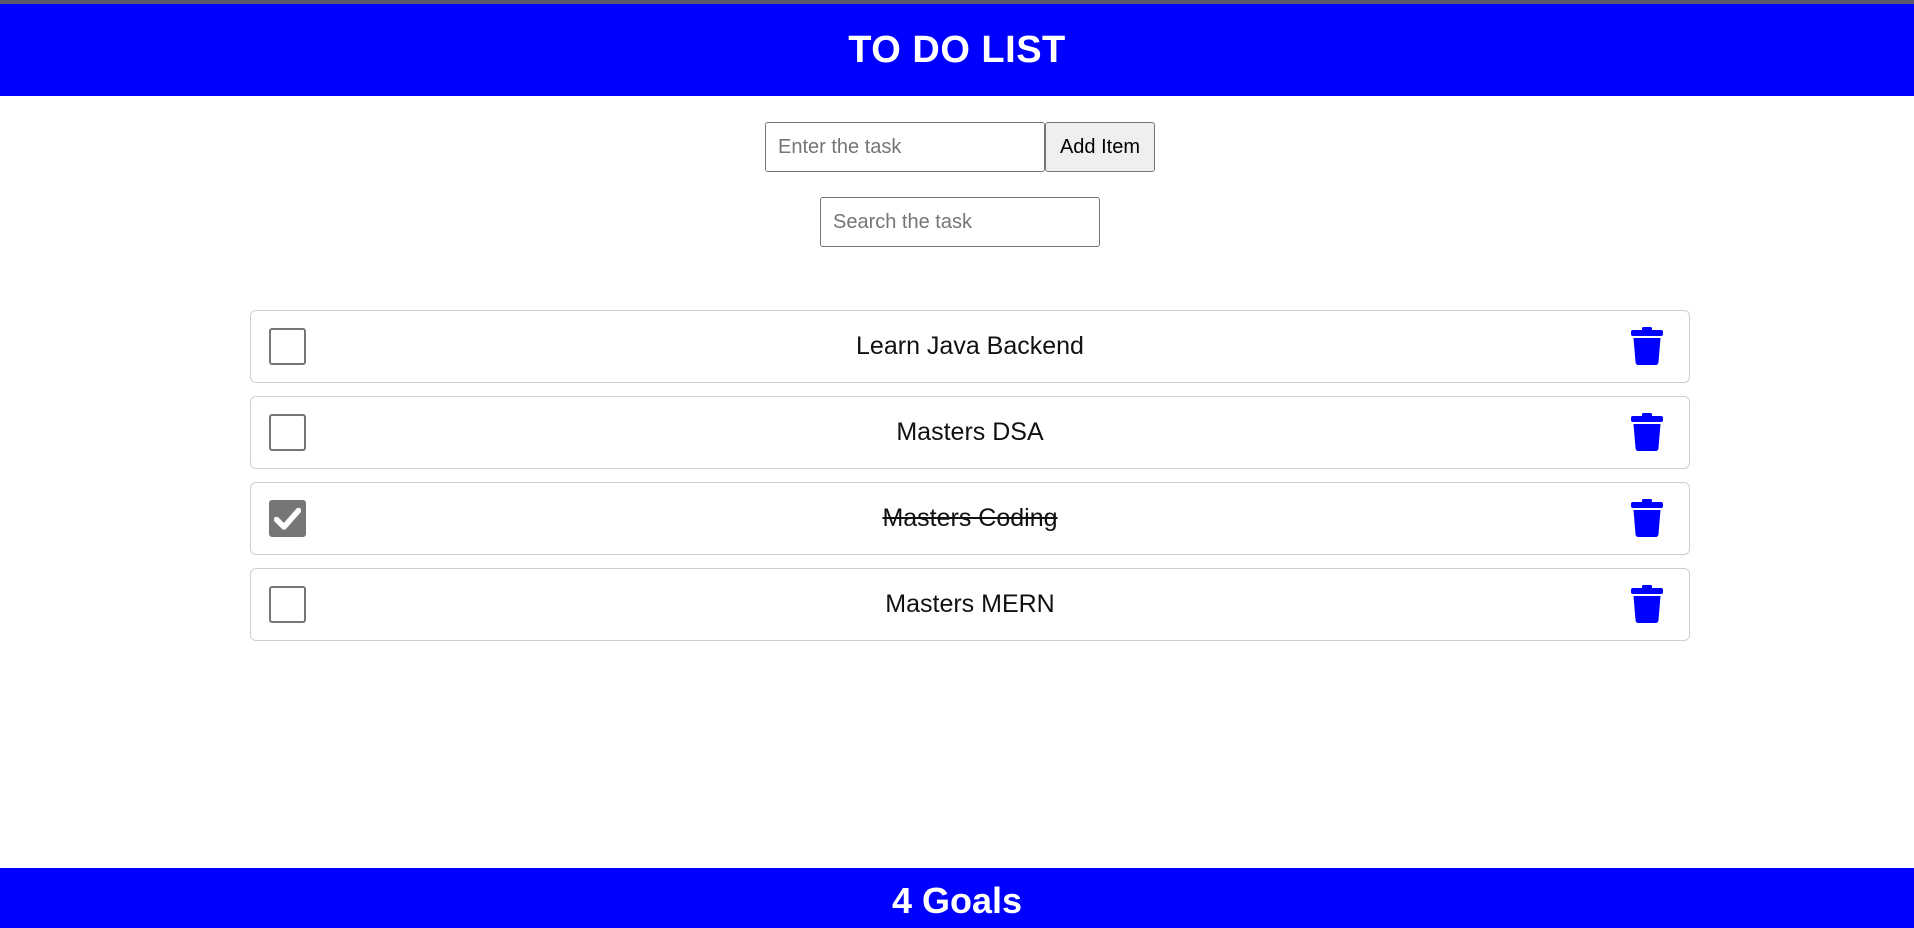 The image size is (1914, 928). I want to click on goal-count: 4 Goals, so click(957, 900).